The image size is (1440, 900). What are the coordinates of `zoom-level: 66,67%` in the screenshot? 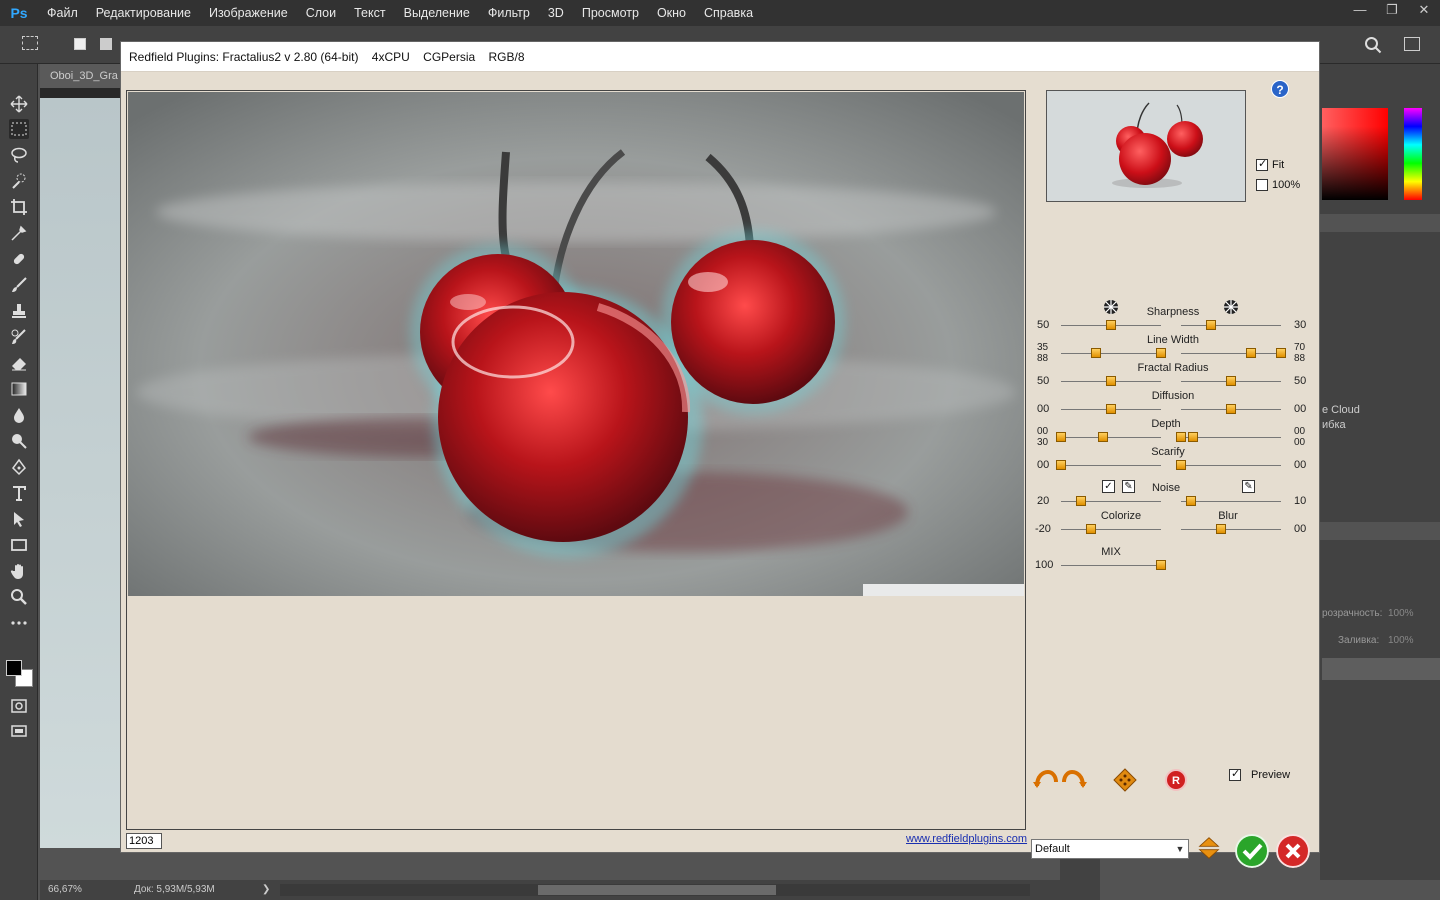 It's located at (65, 890).